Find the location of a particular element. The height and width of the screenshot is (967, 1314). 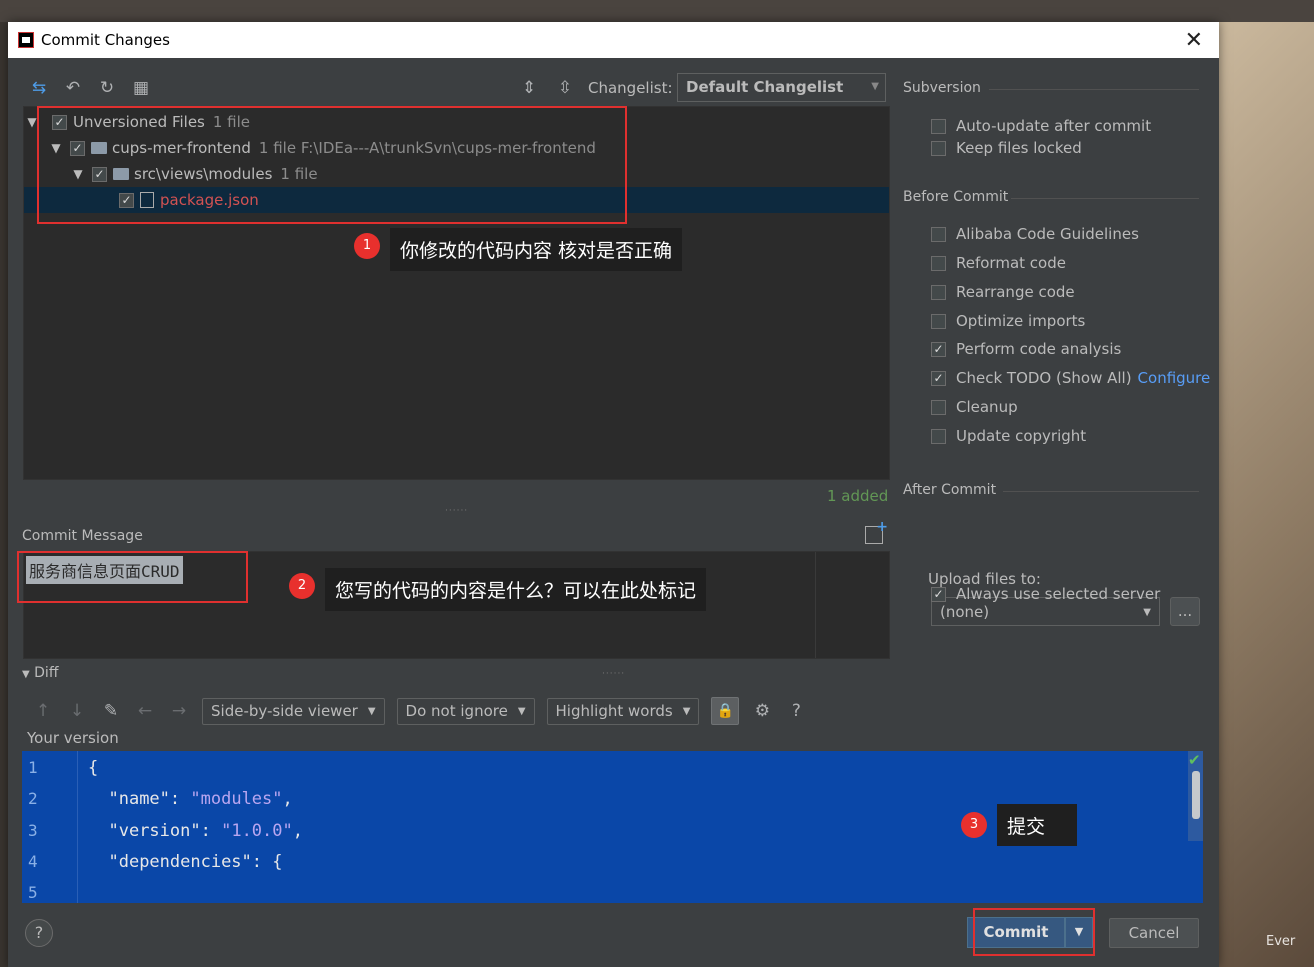

line-number: 3 is located at coordinates (33, 830).